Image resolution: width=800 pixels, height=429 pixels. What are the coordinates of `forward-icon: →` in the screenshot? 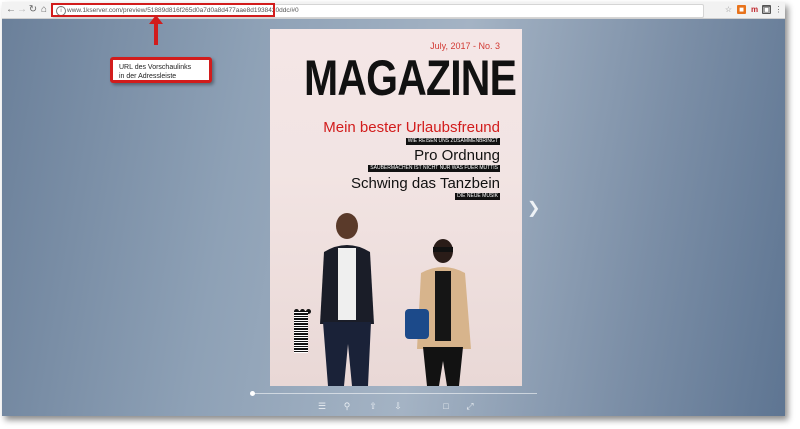 It's located at (22, 10).